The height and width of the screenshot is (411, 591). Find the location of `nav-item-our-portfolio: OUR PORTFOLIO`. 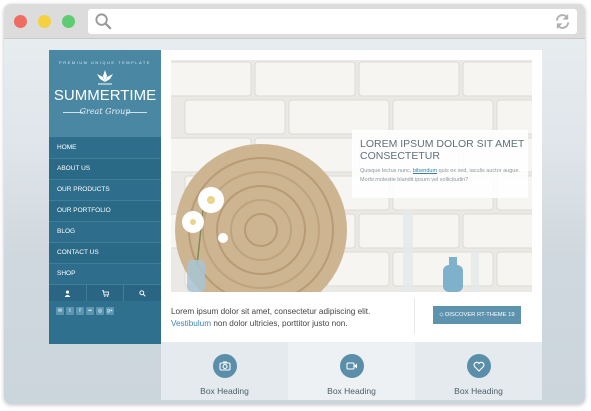

nav-item-our-portfolio: OUR PORTFOLIO is located at coordinates (105, 211).